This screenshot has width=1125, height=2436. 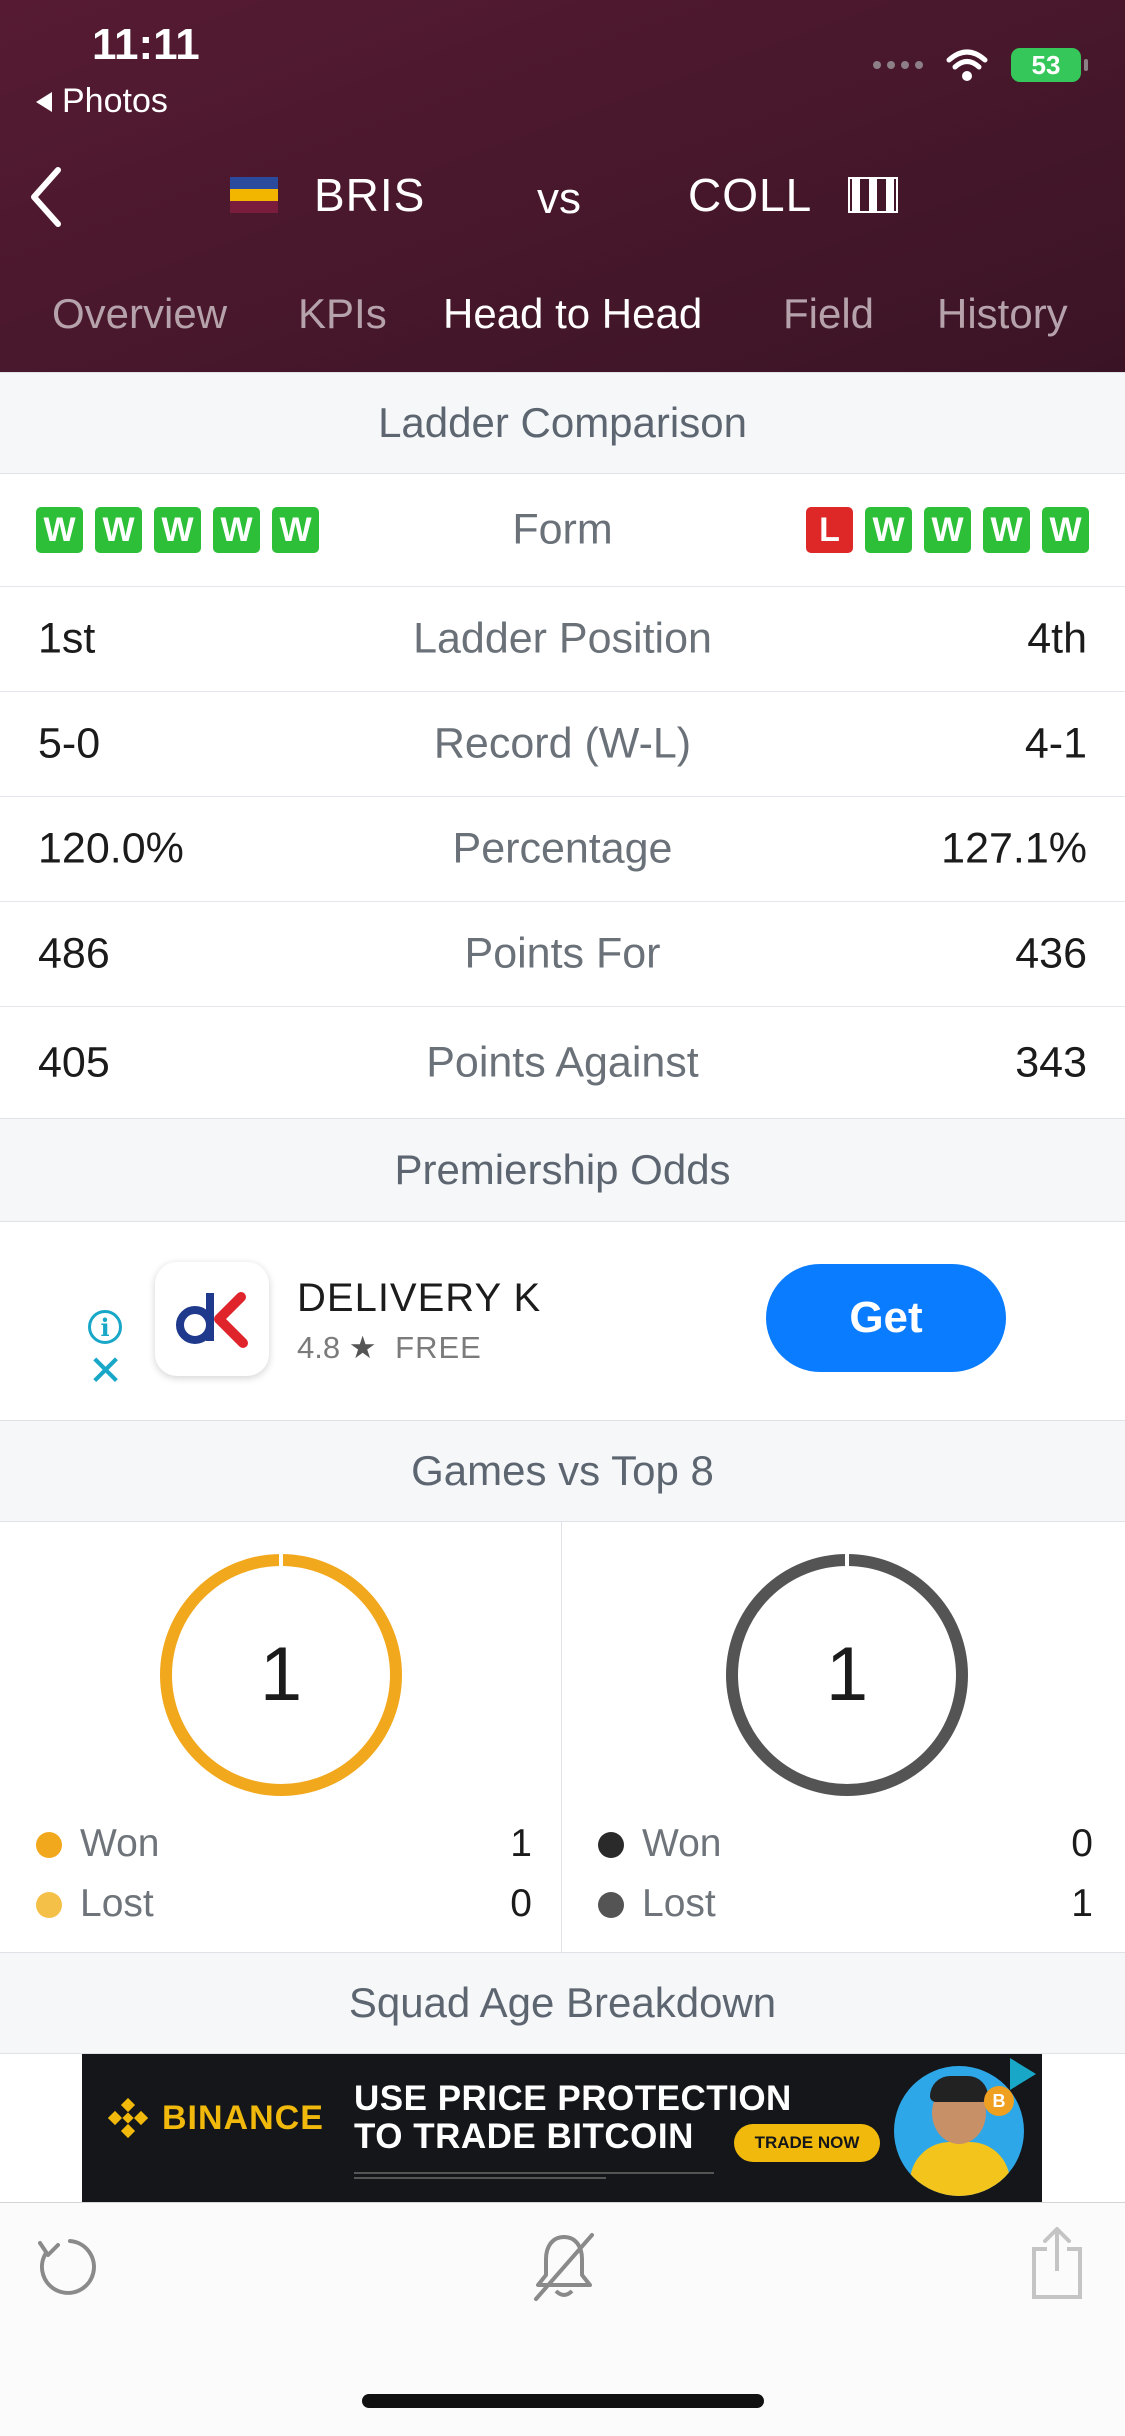 I want to click on points-for-row: 486 Points For 436, so click(x=562, y=954).